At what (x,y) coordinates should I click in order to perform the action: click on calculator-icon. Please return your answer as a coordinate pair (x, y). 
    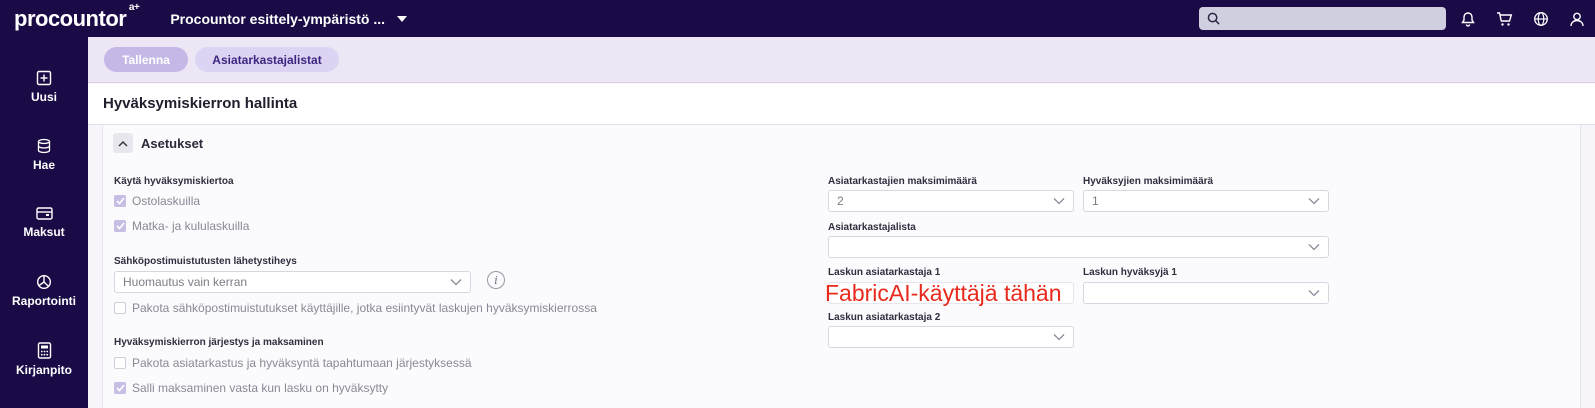
    Looking at the image, I should click on (44, 350).